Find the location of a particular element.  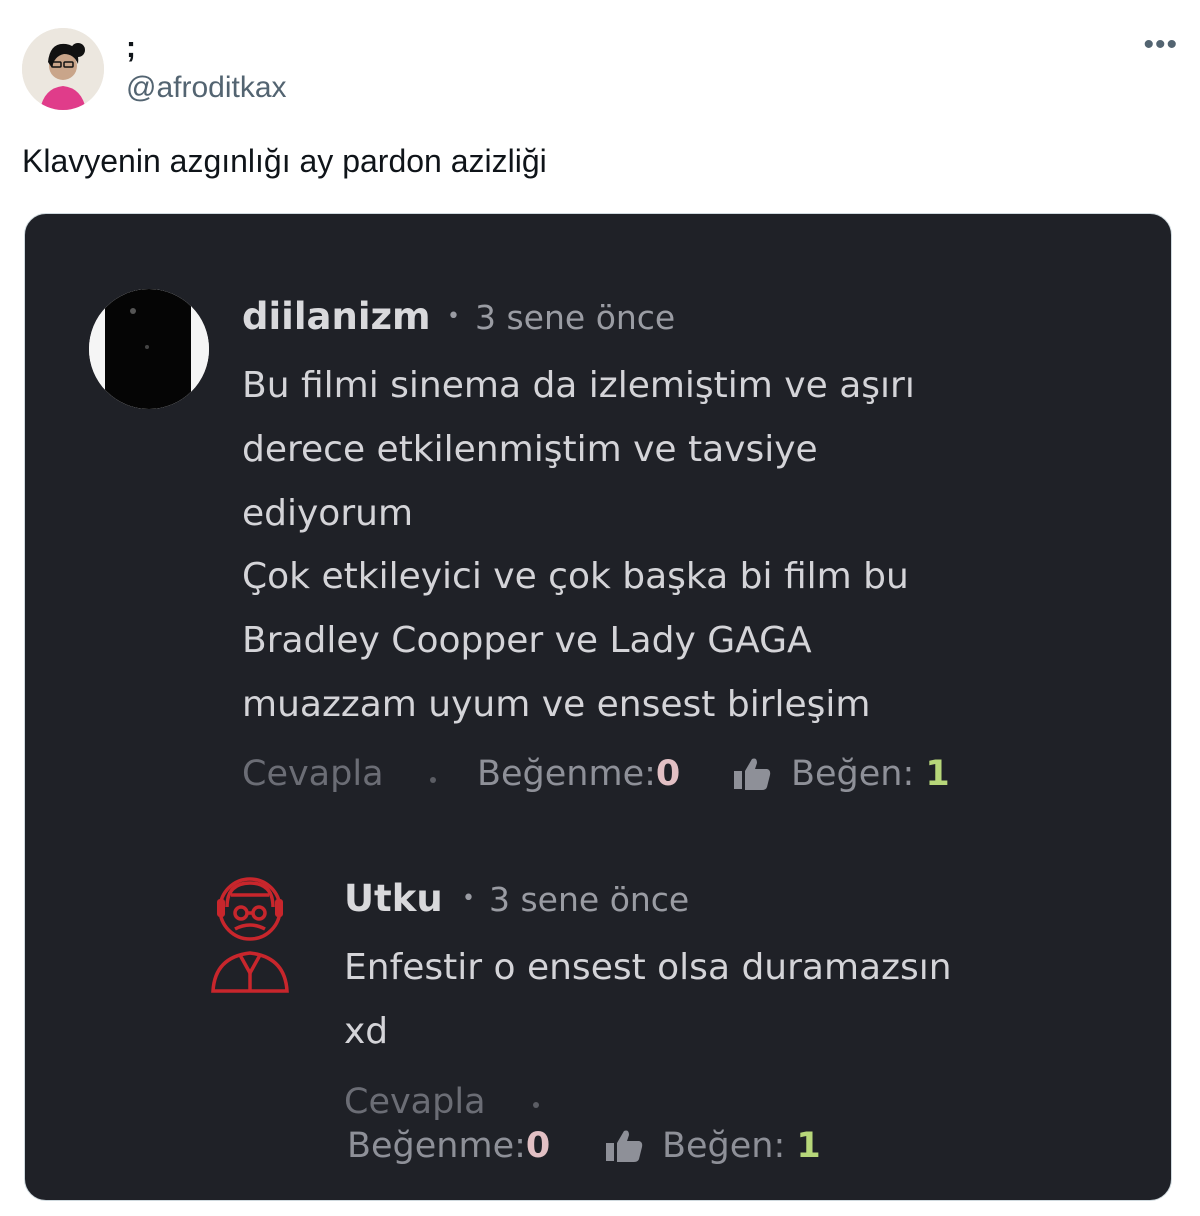

commenter-avatar-photo is located at coordinates (149, 349).